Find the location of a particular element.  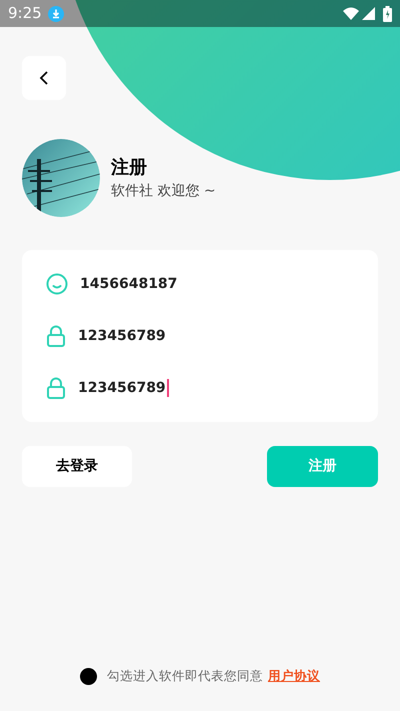

page-title: 注册 is located at coordinates (129, 168).